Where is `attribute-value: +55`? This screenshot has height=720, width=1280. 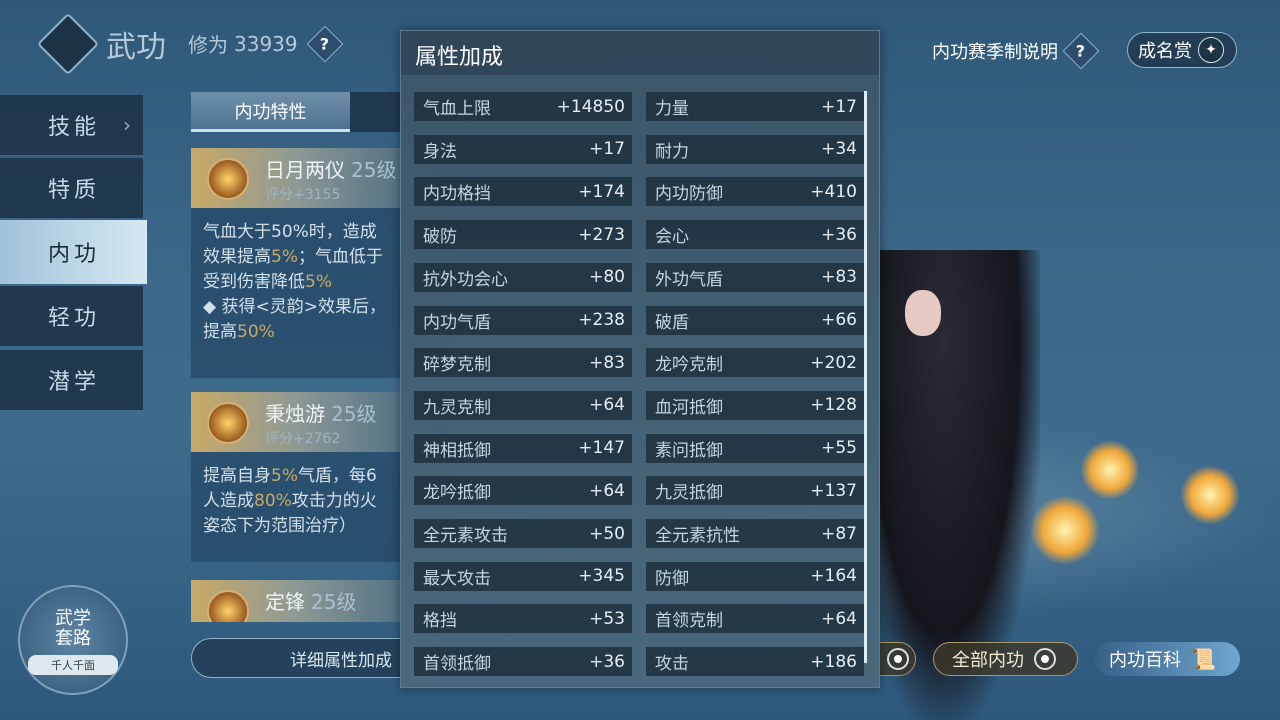 attribute-value: +55 is located at coordinates (839, 448).